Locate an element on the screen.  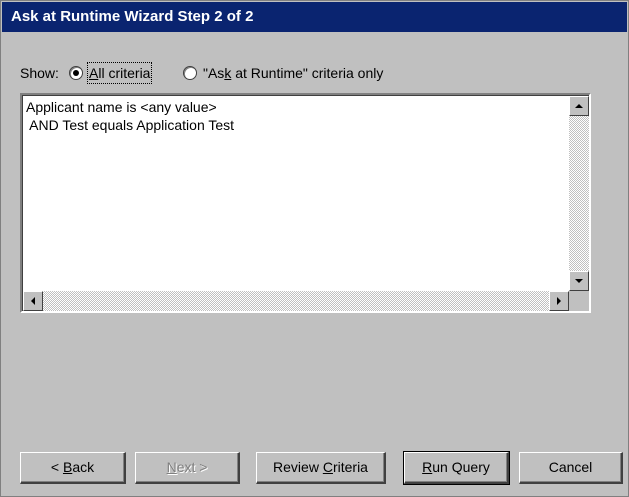
scrollbar-corner is located at coordinates (579, 301).